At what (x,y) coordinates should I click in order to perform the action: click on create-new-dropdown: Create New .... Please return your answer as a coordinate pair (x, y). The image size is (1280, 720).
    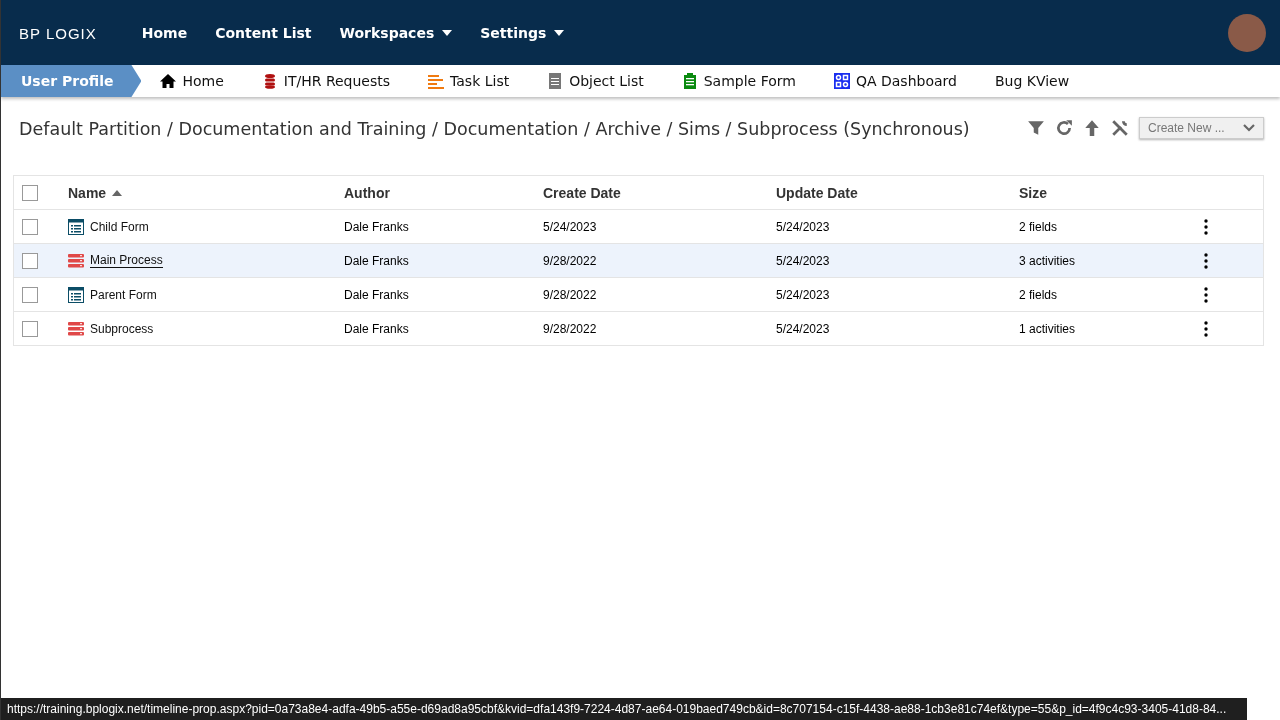
    Looking at the image, I should click on (1201, 128).